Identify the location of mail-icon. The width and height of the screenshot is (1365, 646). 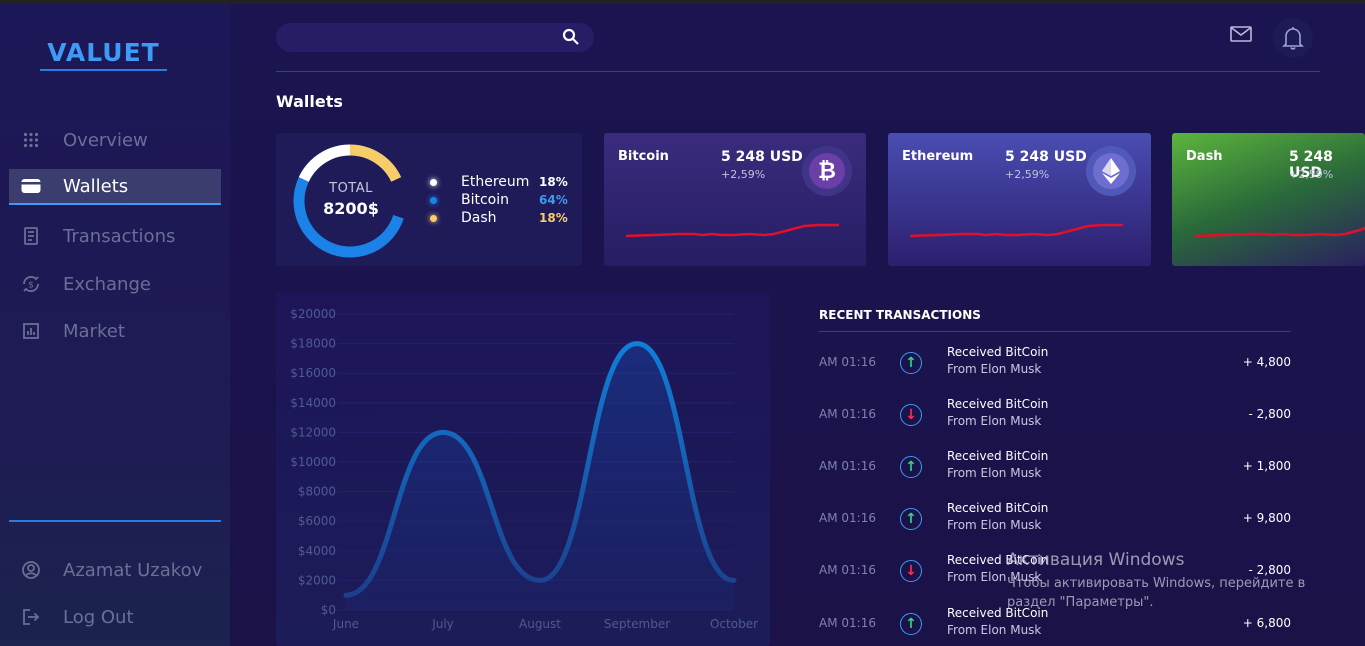
(1241, 36).